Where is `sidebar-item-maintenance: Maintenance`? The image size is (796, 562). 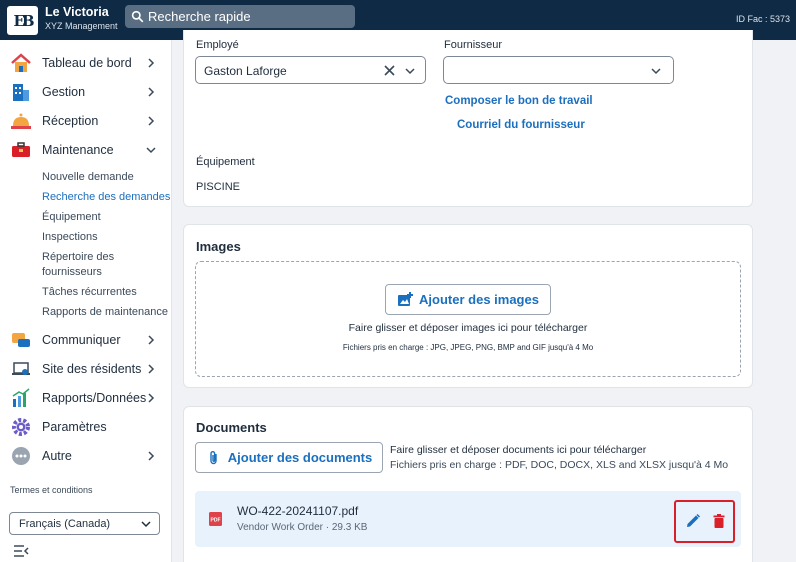 sidebar-item-maintenance: Maintenance is located at coordinates (86, 150).